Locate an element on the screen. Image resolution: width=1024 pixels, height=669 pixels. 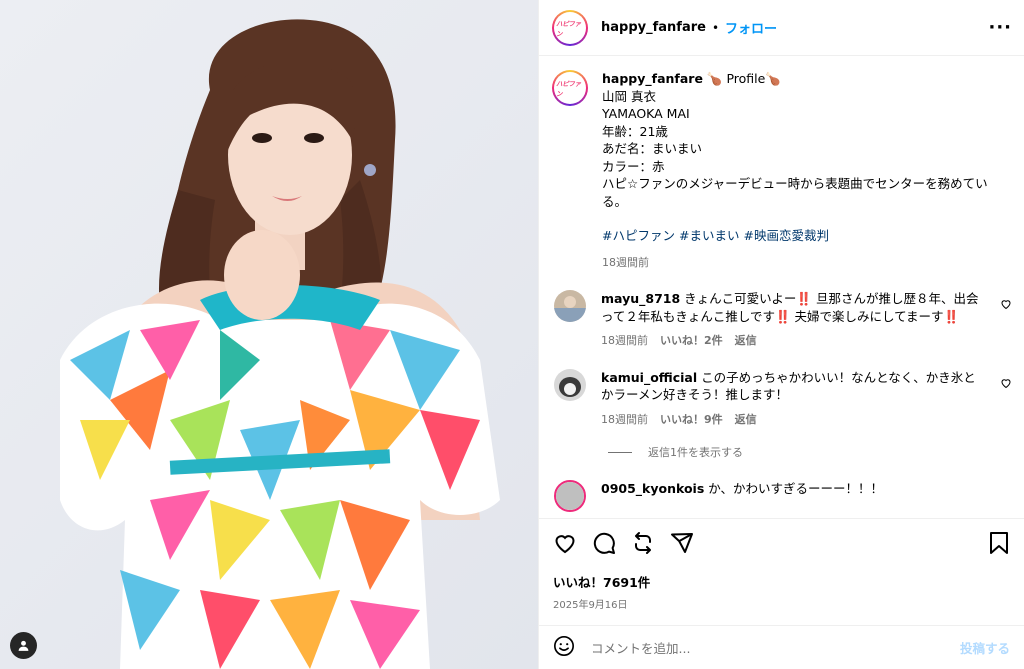
comment-likes: いいね！9件 is located at coordinates (691, 420).